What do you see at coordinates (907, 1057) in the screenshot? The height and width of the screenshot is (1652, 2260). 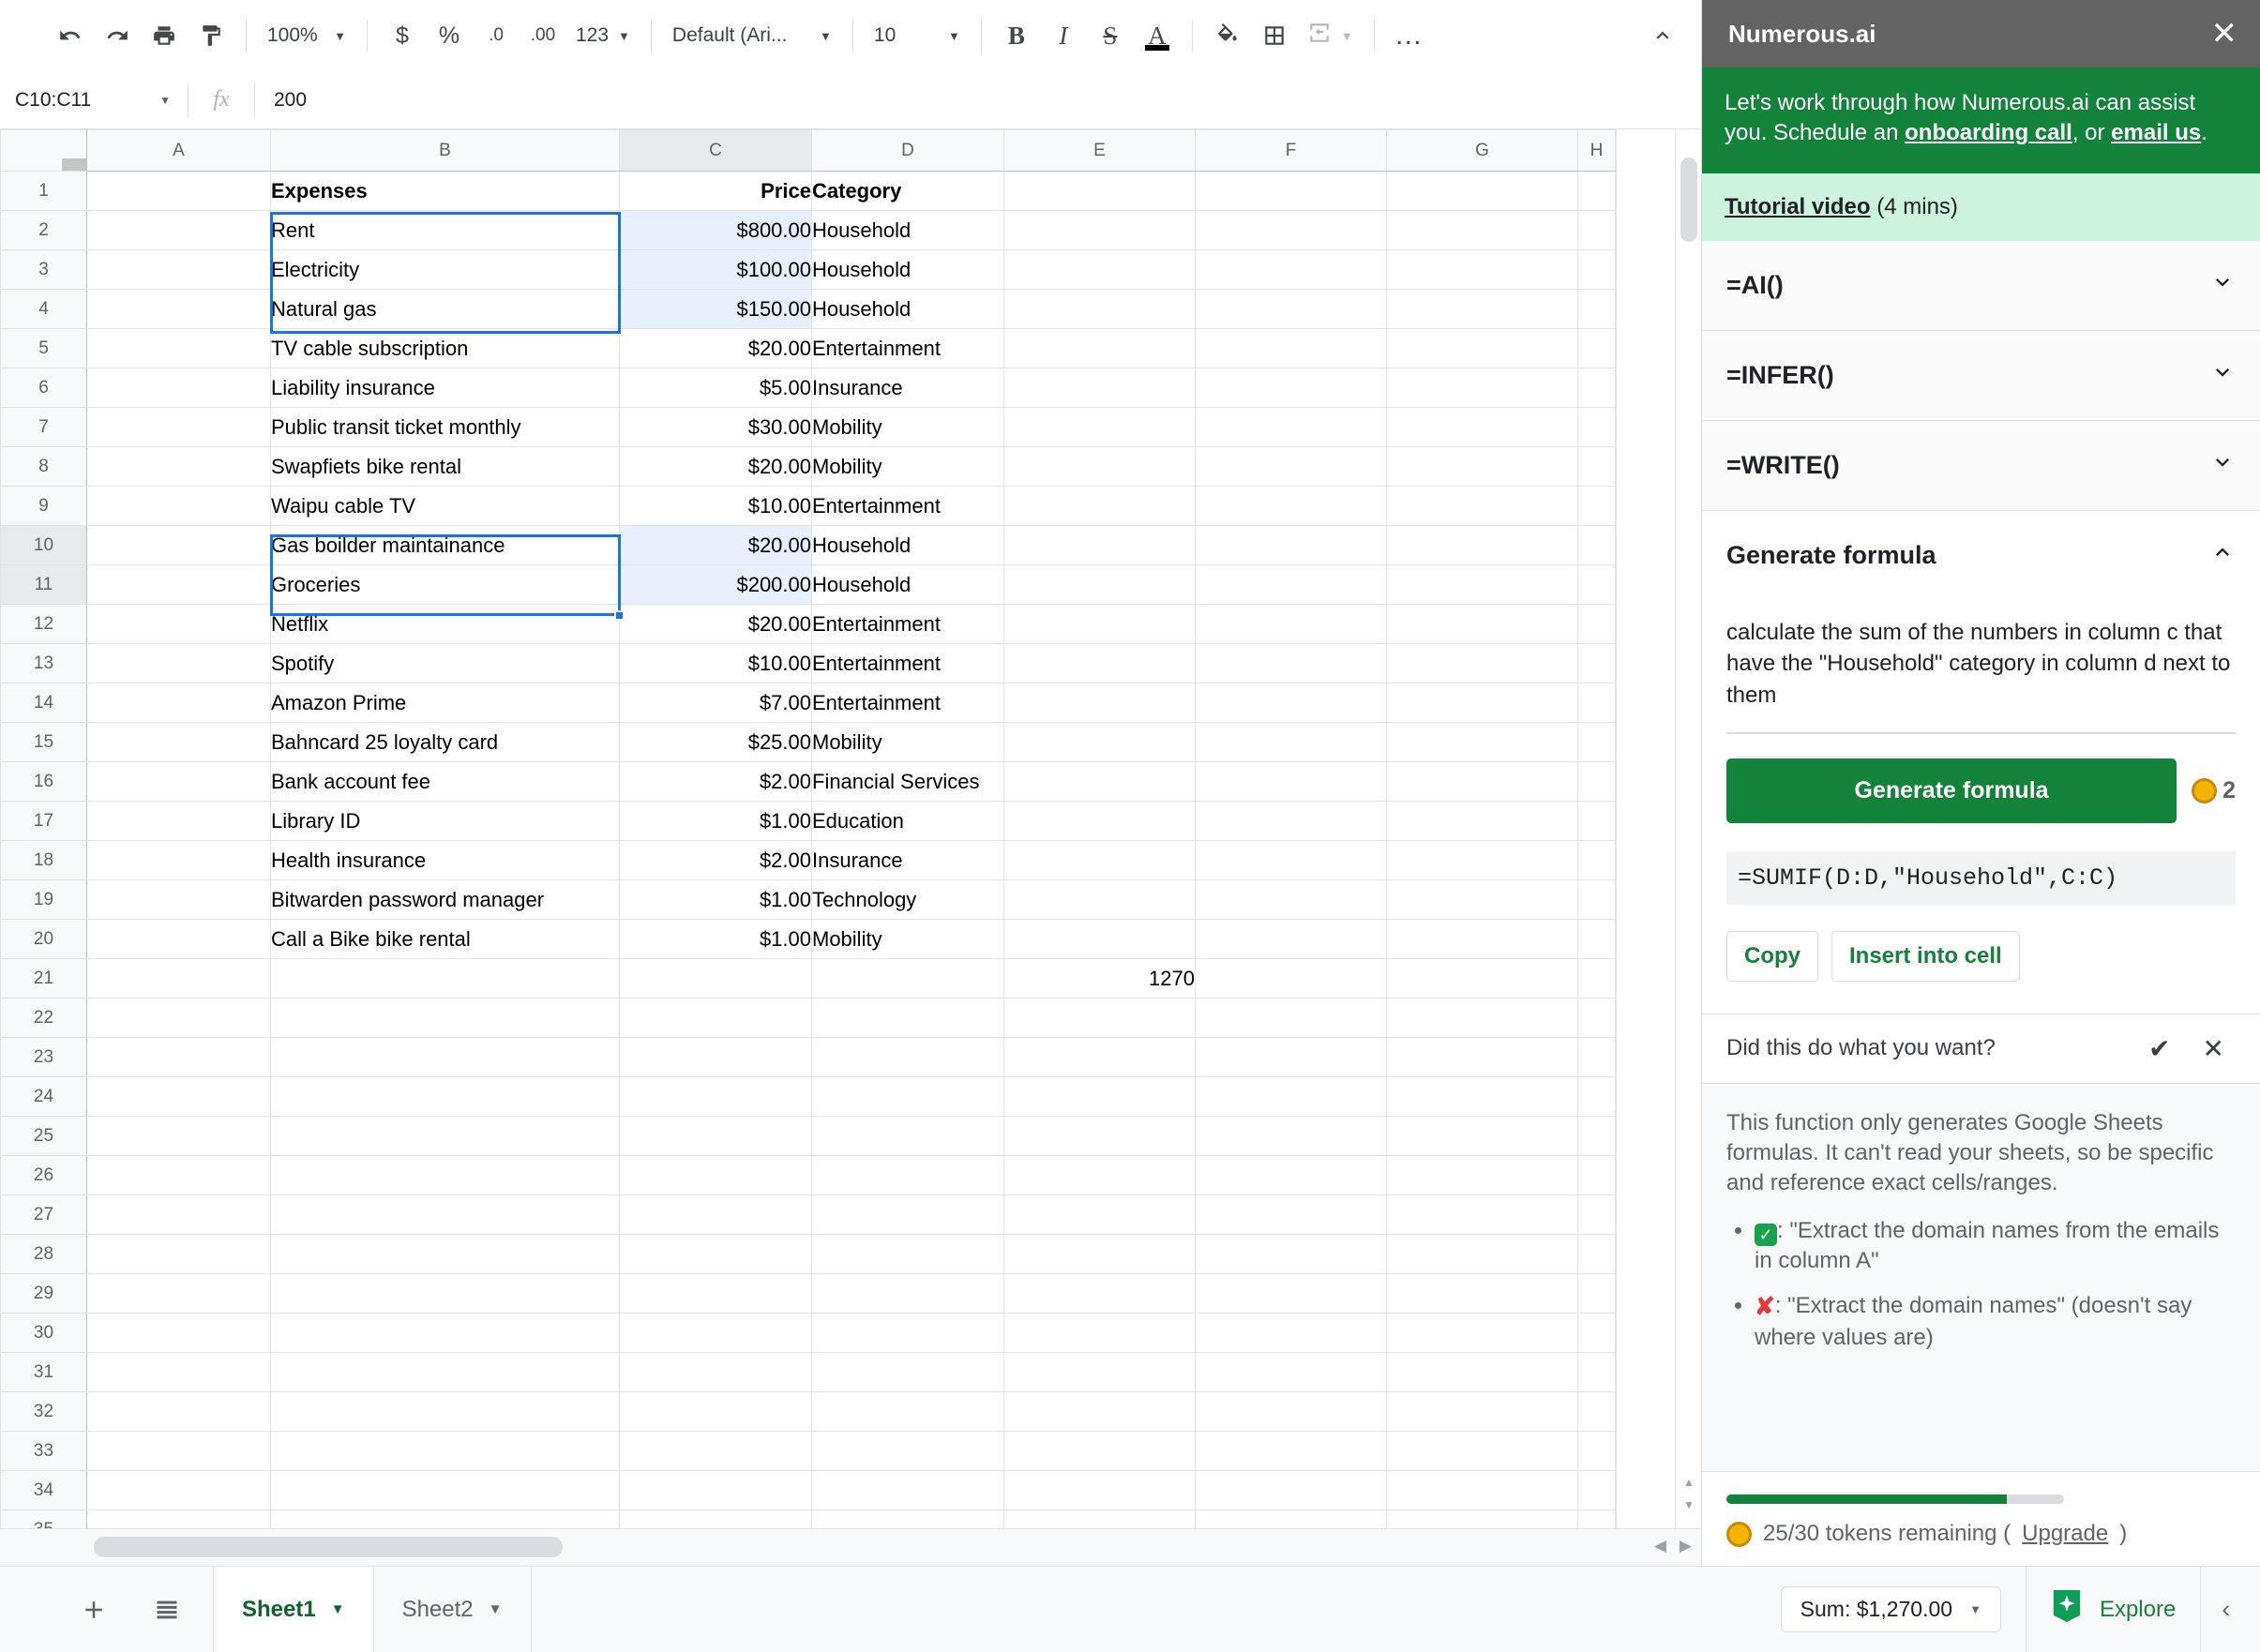 I see `cell-D23` at bounding box center [907, 1057].